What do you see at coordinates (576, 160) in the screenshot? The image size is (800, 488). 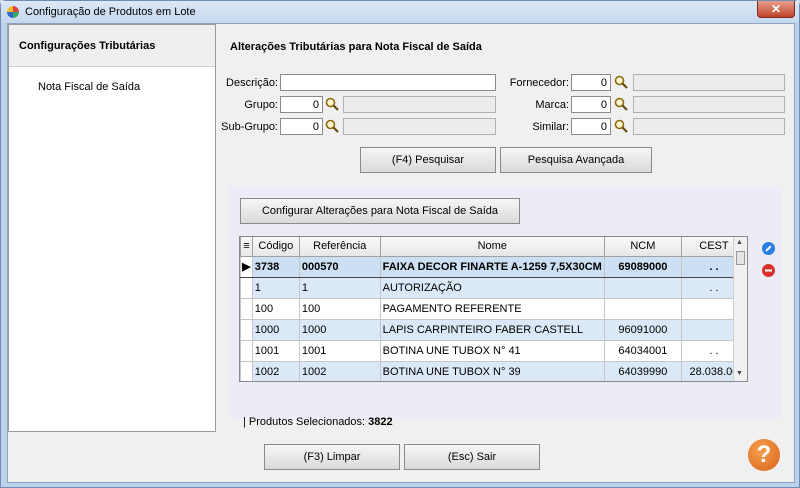 I see `advanced-search-button: Pesquisa Avançada` at bounding box center [576, 160].